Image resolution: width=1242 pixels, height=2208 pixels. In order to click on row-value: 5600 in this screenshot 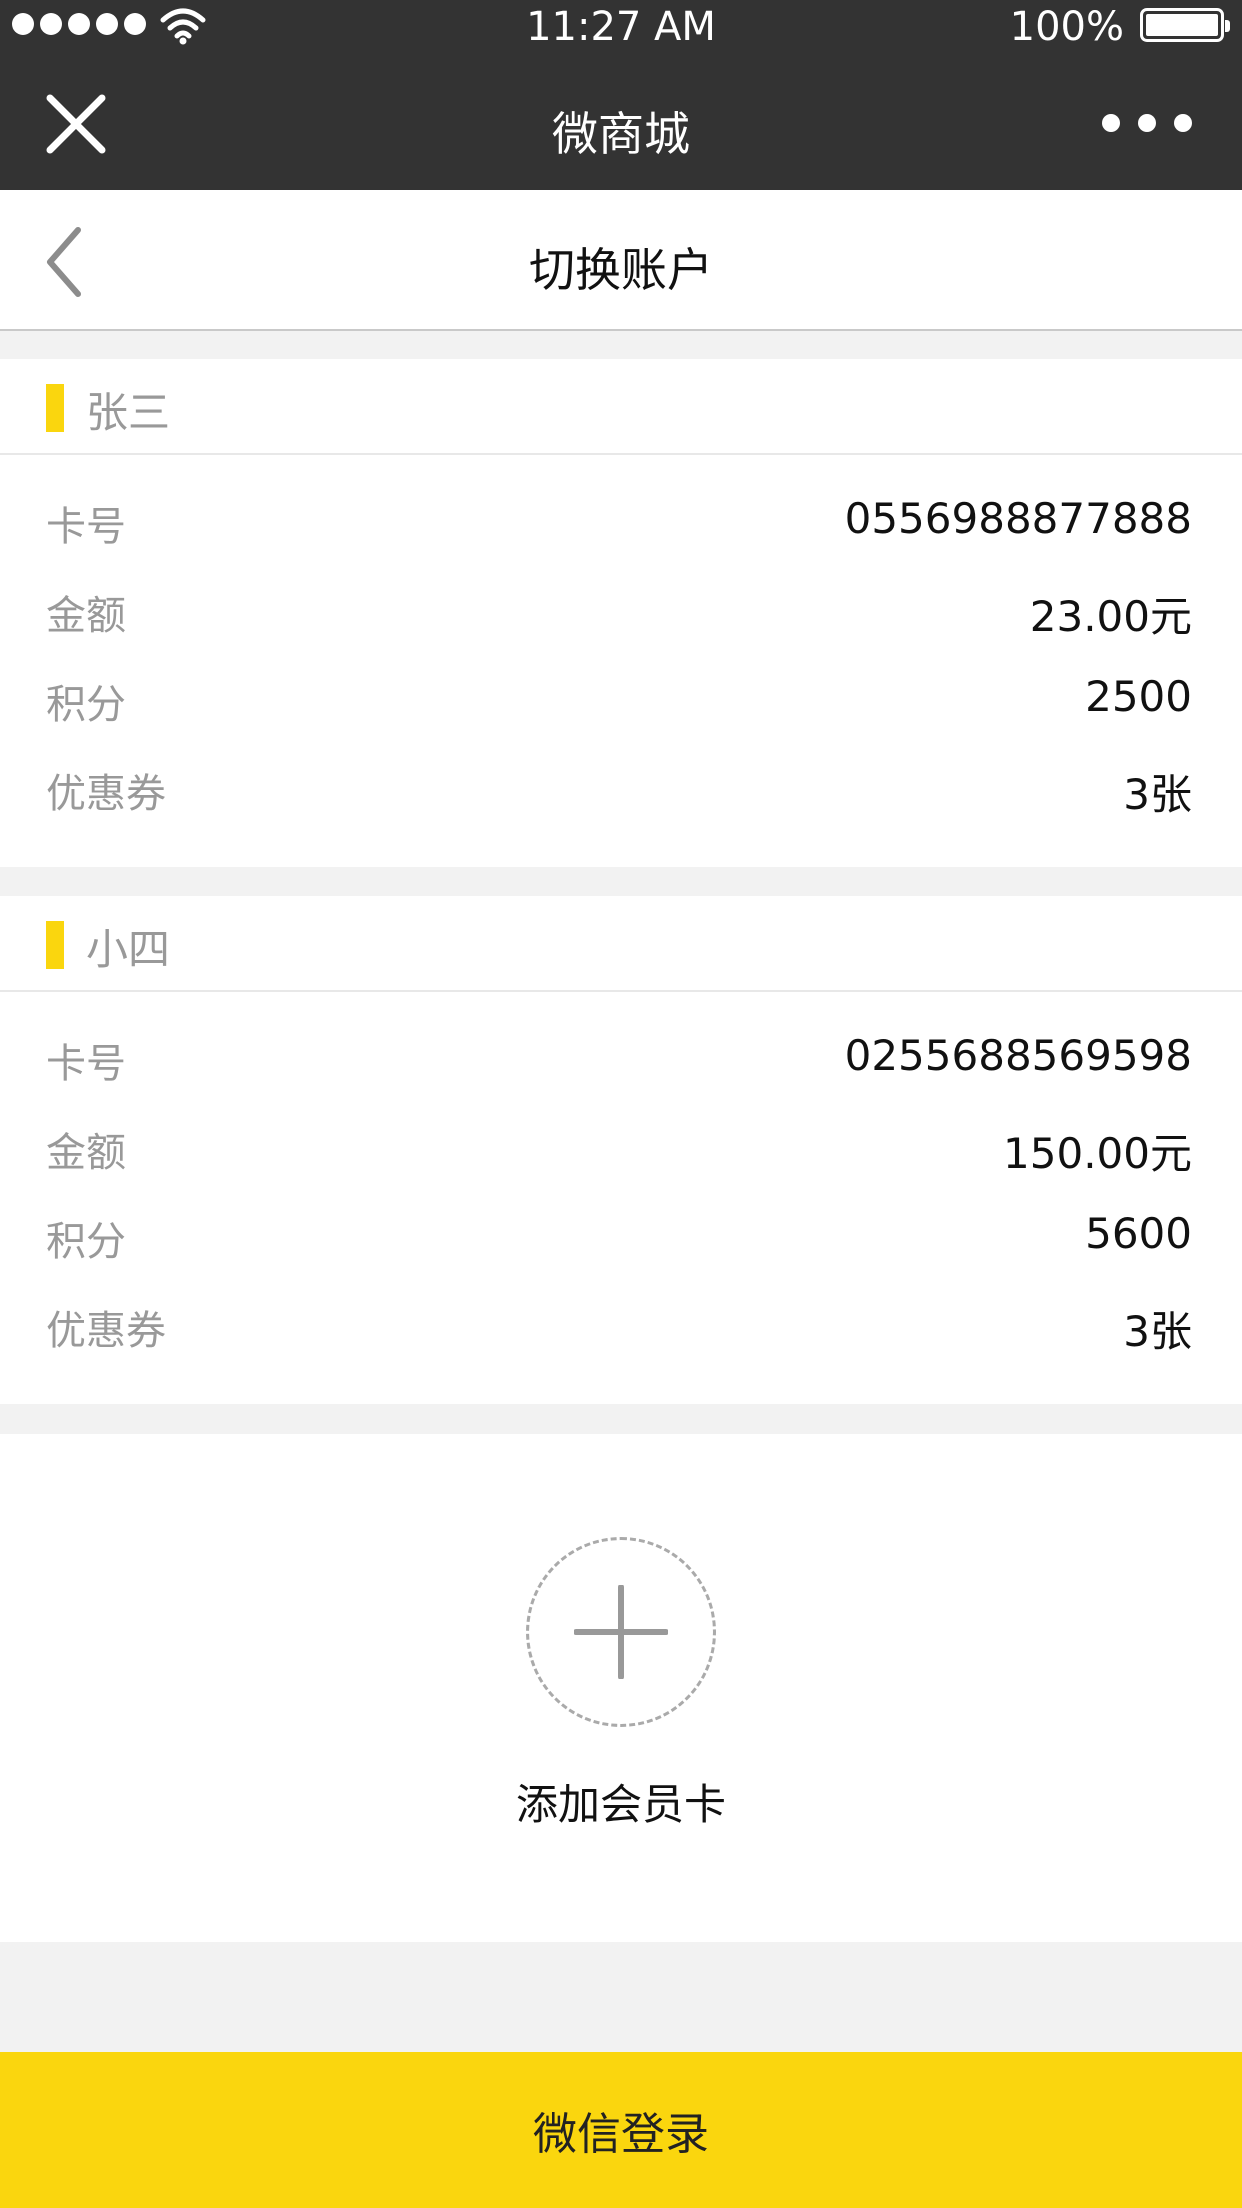, I will do `click(1138, 1233)`.